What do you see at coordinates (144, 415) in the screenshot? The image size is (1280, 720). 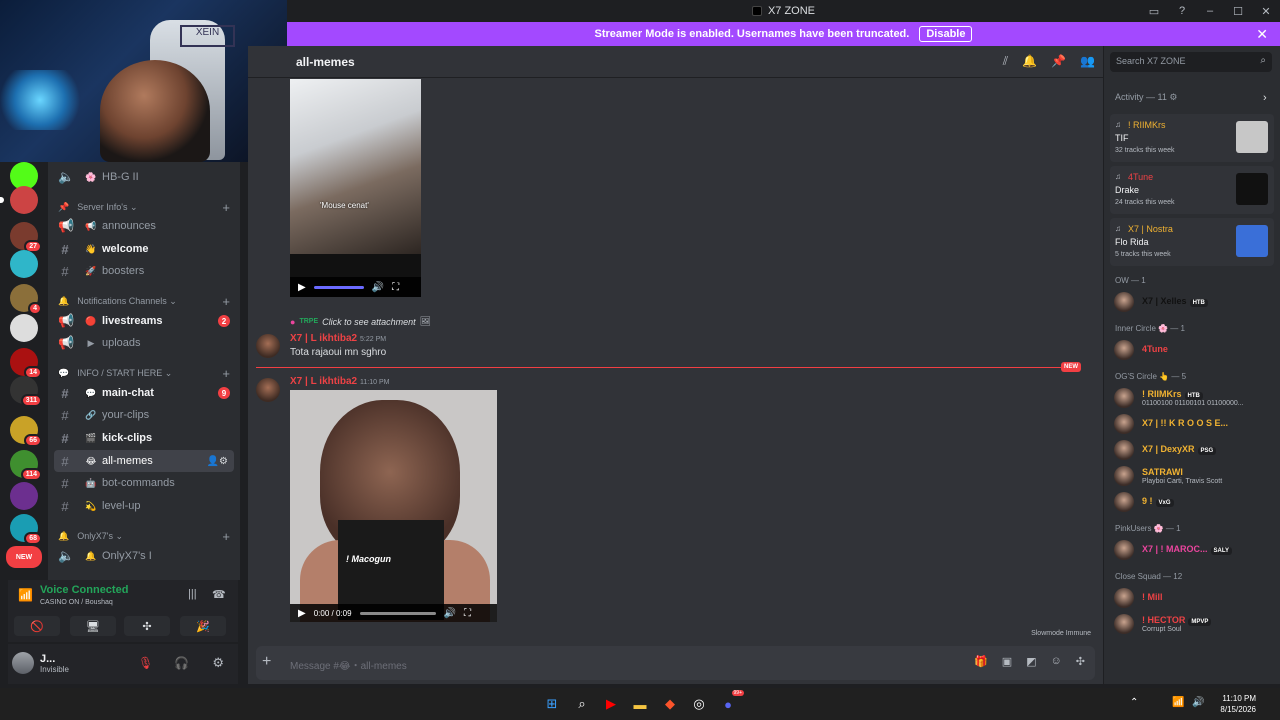 I see `channel-your-clips: # 🔗 your-clips` at bounding box center [144, 415].